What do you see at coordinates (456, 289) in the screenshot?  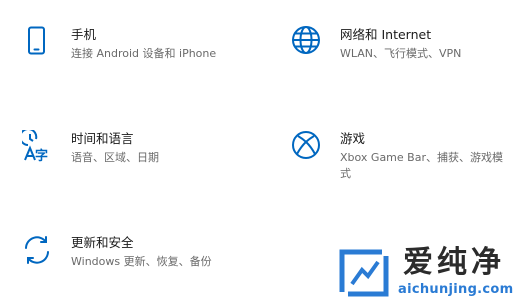 I see `watermark-url: aichunjing.com` at bounding box center [456, 289].